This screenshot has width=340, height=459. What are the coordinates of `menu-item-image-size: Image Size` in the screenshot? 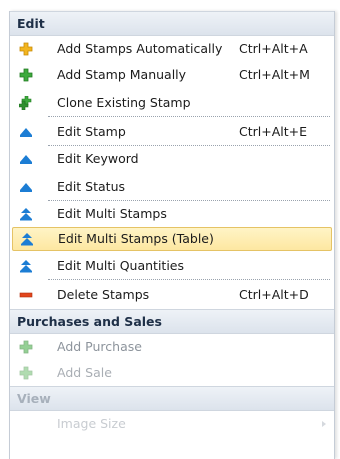 It's located at (172, 424).